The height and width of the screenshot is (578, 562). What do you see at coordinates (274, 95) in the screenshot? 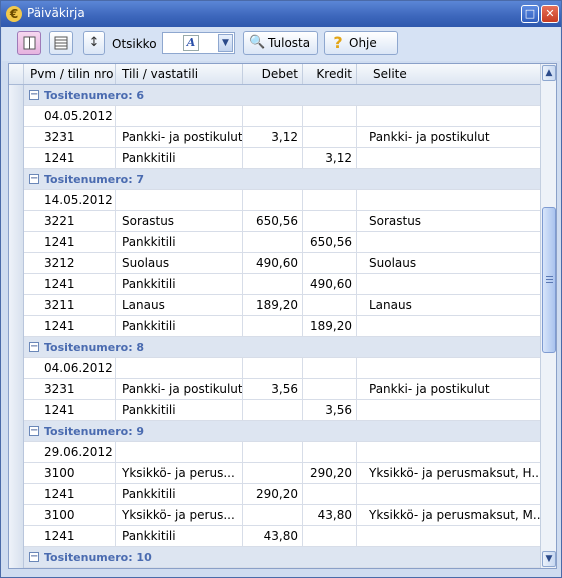
I see `group-row: − Tositenumero: 6` at bounding box center [274, 95].